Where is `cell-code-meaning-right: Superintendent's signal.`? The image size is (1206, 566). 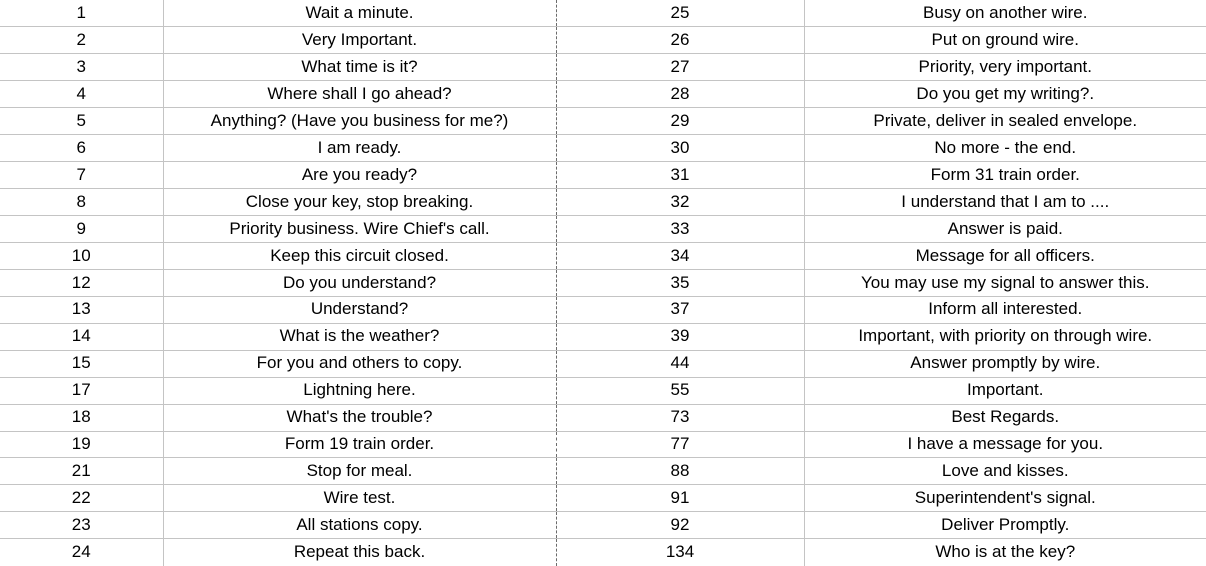 cell-code-meaning-right: Superintendent's signal. is located at coordinates (1005, 498).